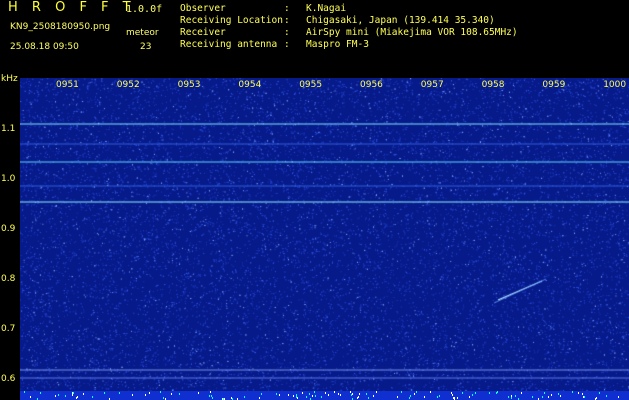 The image size is (629, 400). I want to click on freq-tick-label: 0.8, so click(8, 279).